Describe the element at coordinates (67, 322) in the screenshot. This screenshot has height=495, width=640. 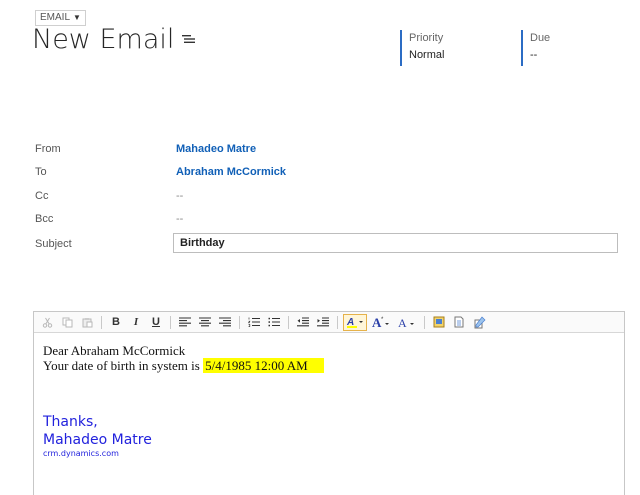
I see `copy-icon` at that location.